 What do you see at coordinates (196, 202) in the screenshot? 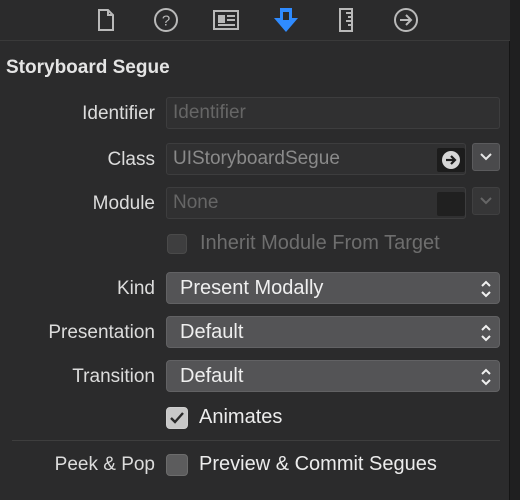
I see `module-value: None` at bounding box center [196, 202].